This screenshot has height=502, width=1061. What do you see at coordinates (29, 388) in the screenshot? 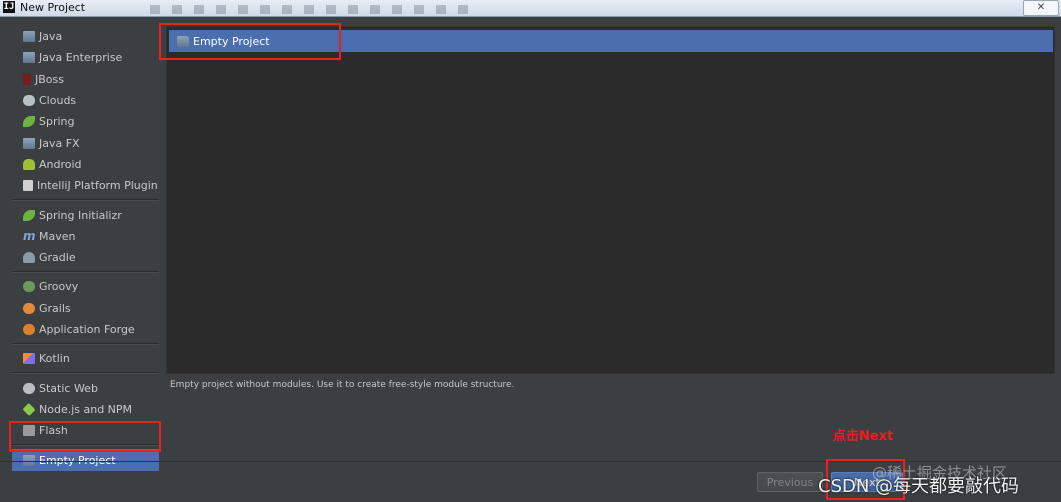
I see `static-web-icon` at bounding box center [29, 388].